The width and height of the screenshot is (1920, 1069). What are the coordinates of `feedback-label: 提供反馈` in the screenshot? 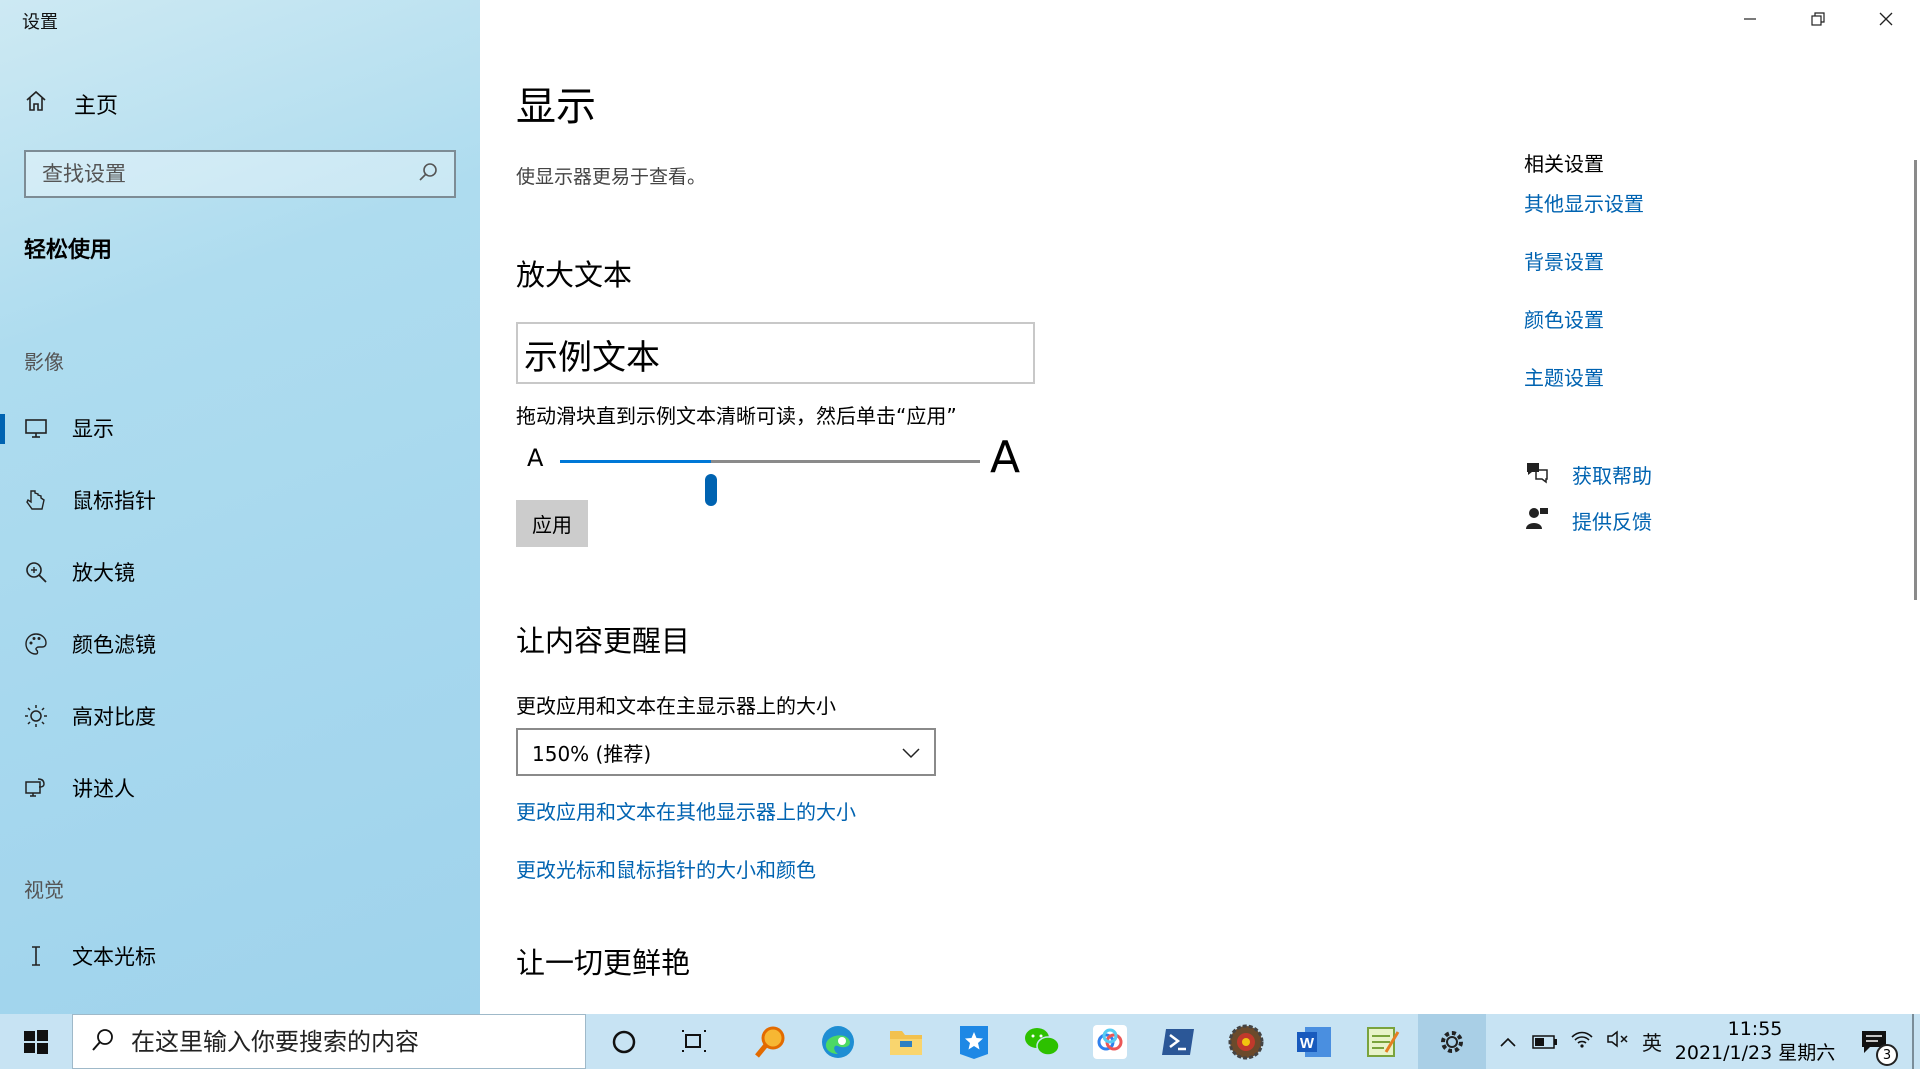 It's located at (1612, 522).